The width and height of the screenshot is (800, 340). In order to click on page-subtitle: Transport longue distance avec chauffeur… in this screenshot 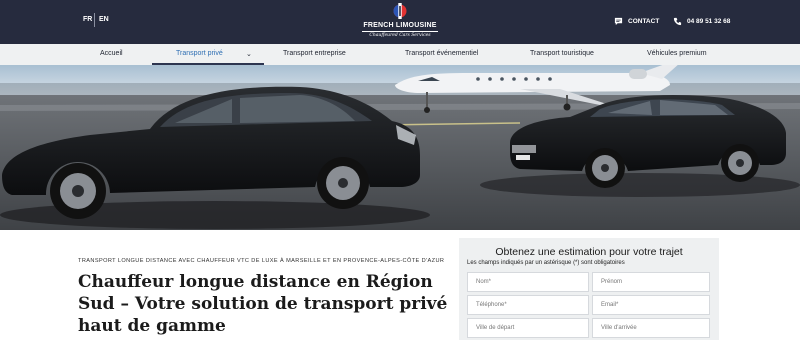, I will do `click(261, 261)`.